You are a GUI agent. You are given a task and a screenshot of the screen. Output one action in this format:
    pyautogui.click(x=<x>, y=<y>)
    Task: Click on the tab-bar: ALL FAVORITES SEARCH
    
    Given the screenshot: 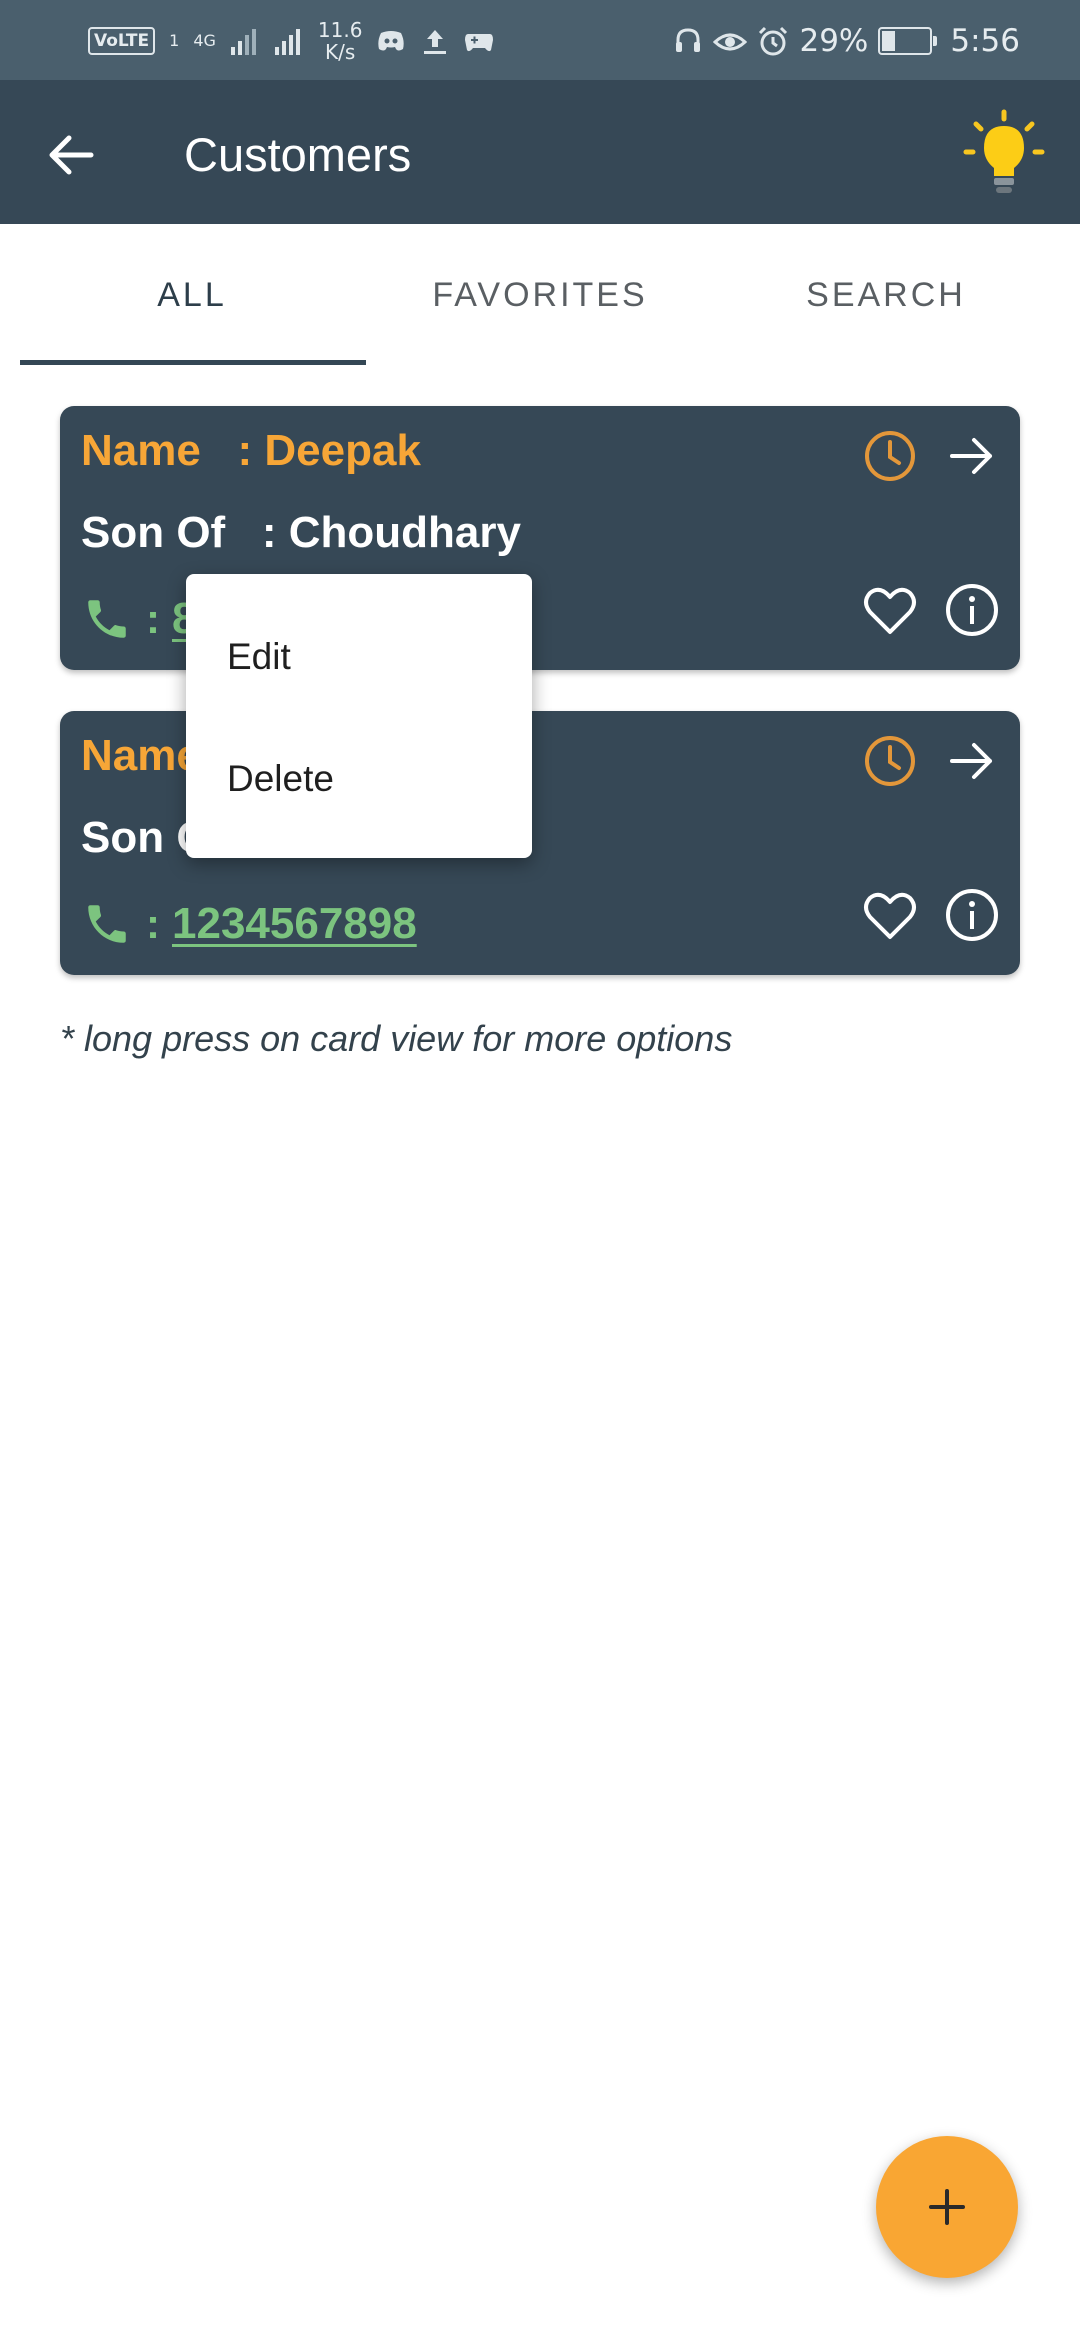 What is the action you would take?
    pyautogui.click(x=540, y=295)
    